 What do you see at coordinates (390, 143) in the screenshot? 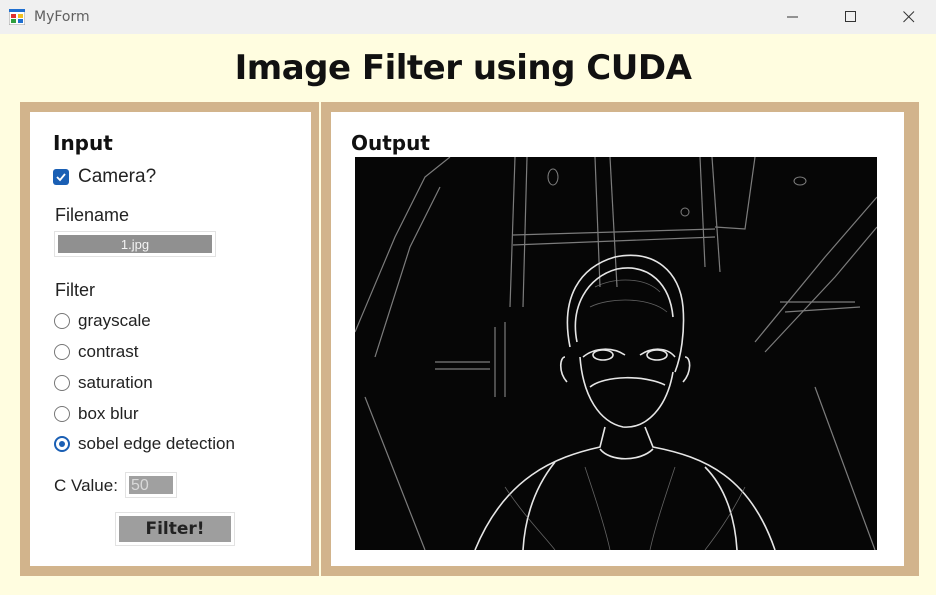
I see `output-title: Output` at bounding box center [390, 143].